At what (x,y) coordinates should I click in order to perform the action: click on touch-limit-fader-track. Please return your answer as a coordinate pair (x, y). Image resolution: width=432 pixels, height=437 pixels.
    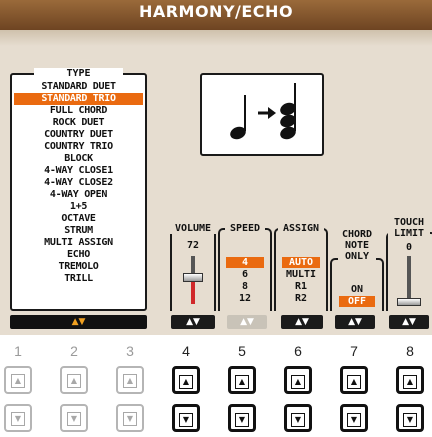
    Looking at the image, I should click on (409, 280).